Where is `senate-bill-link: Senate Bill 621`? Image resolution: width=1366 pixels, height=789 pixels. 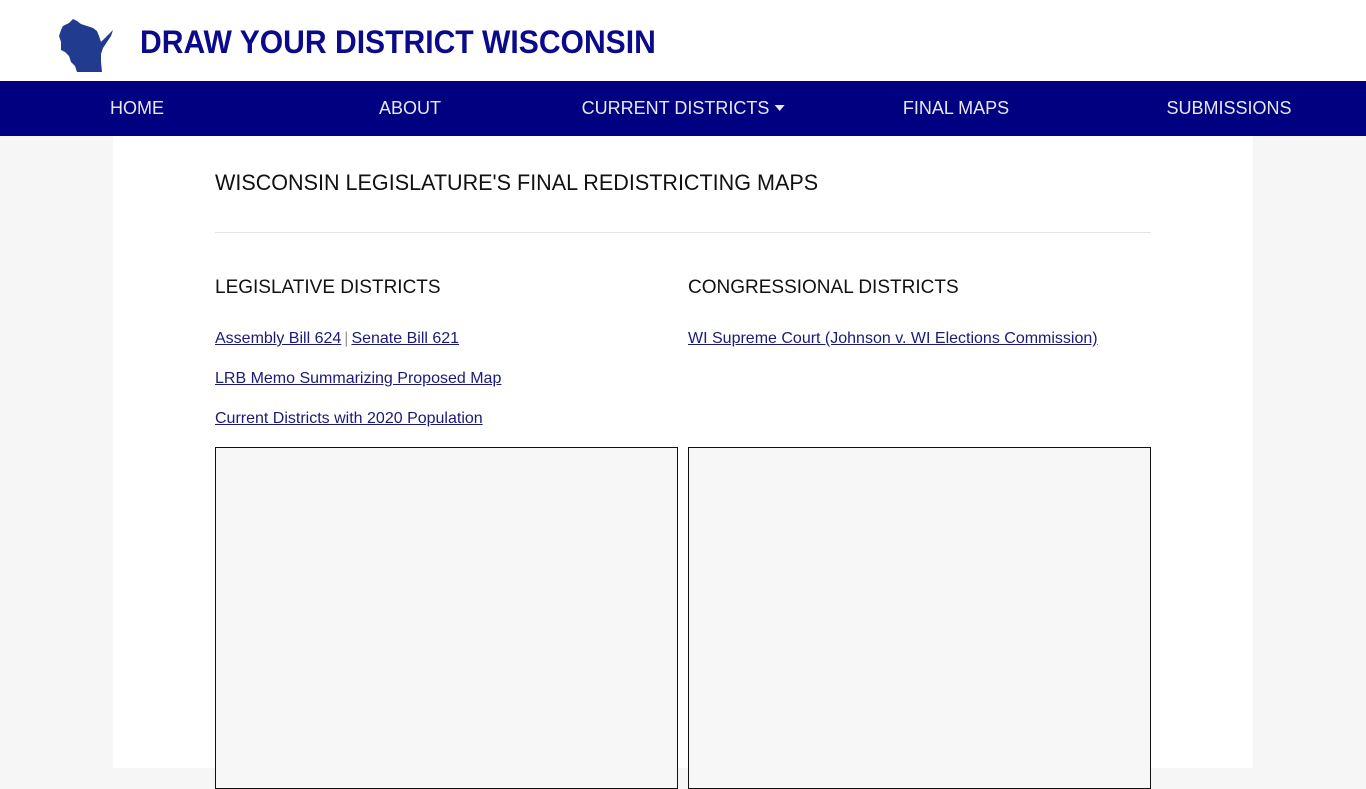
senate-bill-link: Senate Bill 621 is located at coordinates (405, 338).